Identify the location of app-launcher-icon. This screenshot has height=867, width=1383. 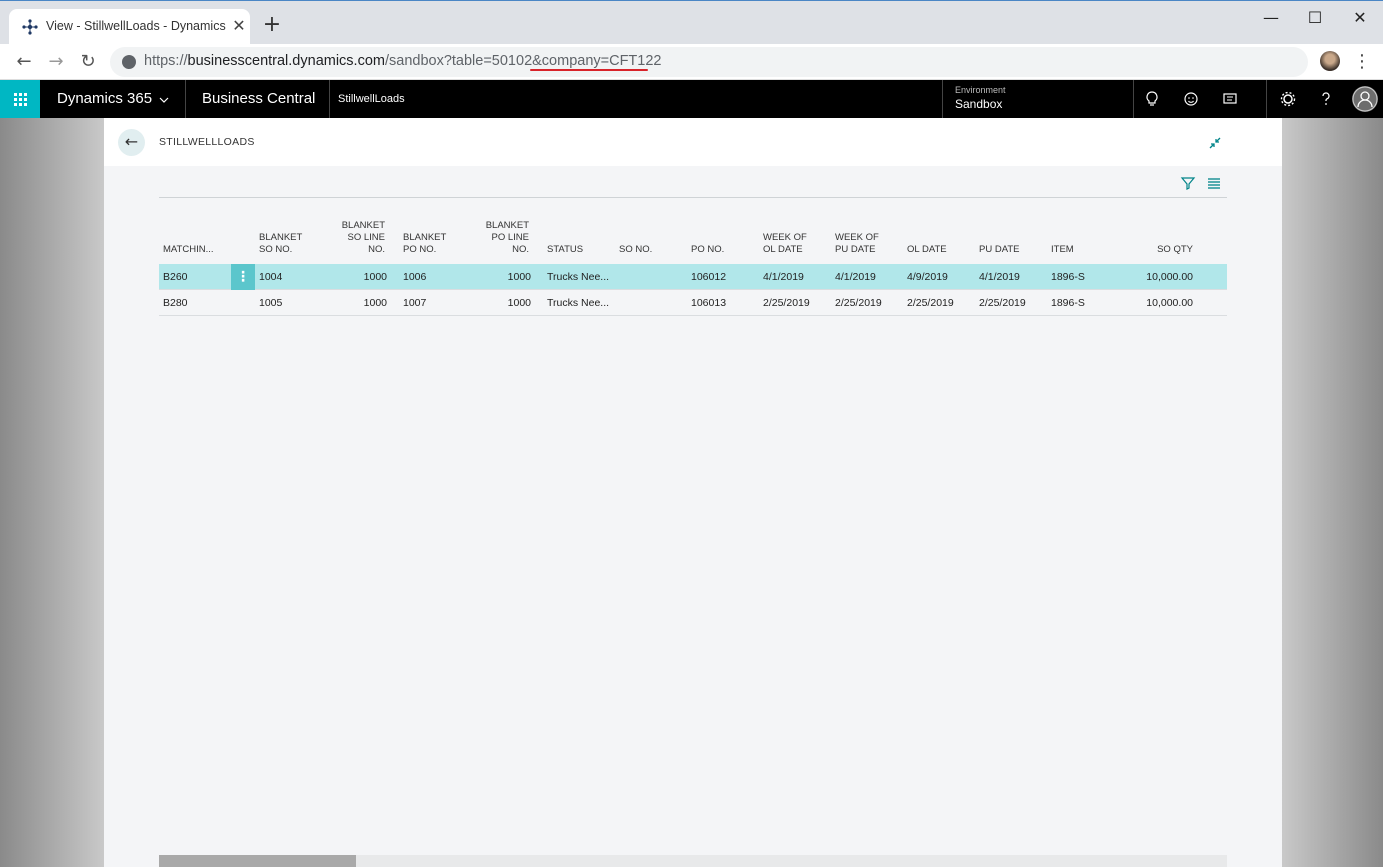
(20, 99).